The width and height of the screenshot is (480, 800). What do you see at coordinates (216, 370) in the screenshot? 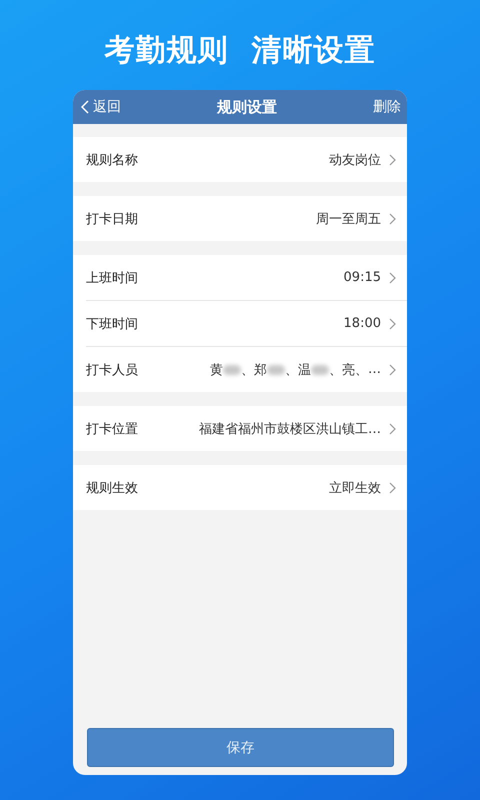
I see `person-name: 黄` at bounding box center [216, 370].